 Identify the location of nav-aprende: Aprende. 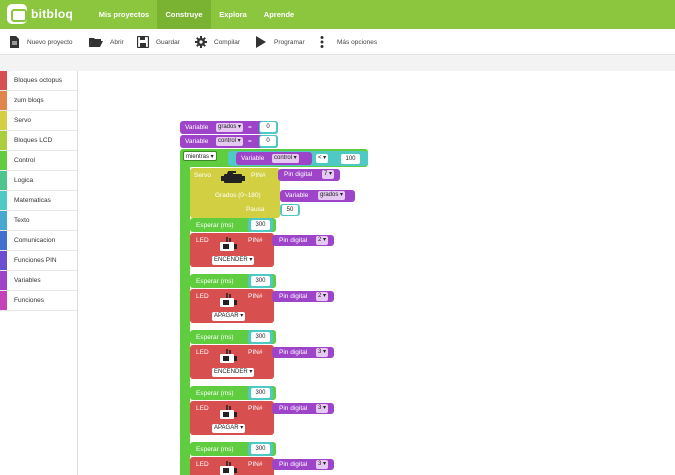
(279, 14).